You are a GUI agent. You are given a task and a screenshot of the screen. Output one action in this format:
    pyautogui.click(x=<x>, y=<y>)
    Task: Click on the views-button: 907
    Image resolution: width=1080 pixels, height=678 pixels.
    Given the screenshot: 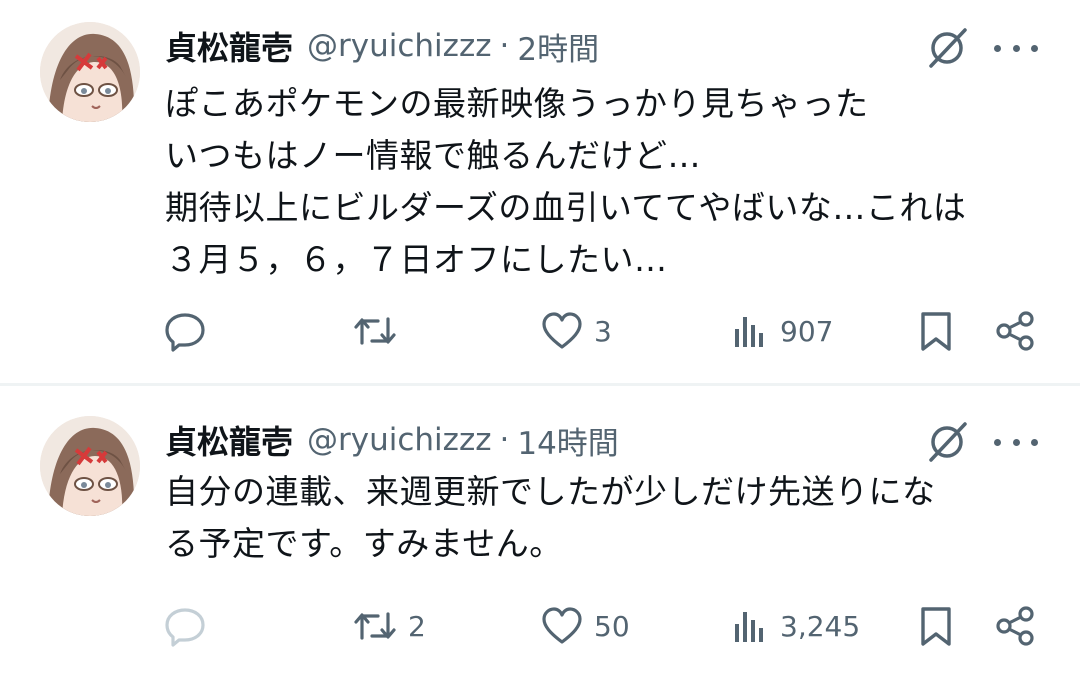 What is the action you would take?
    pyautogui.click(x=781, y=331)
    